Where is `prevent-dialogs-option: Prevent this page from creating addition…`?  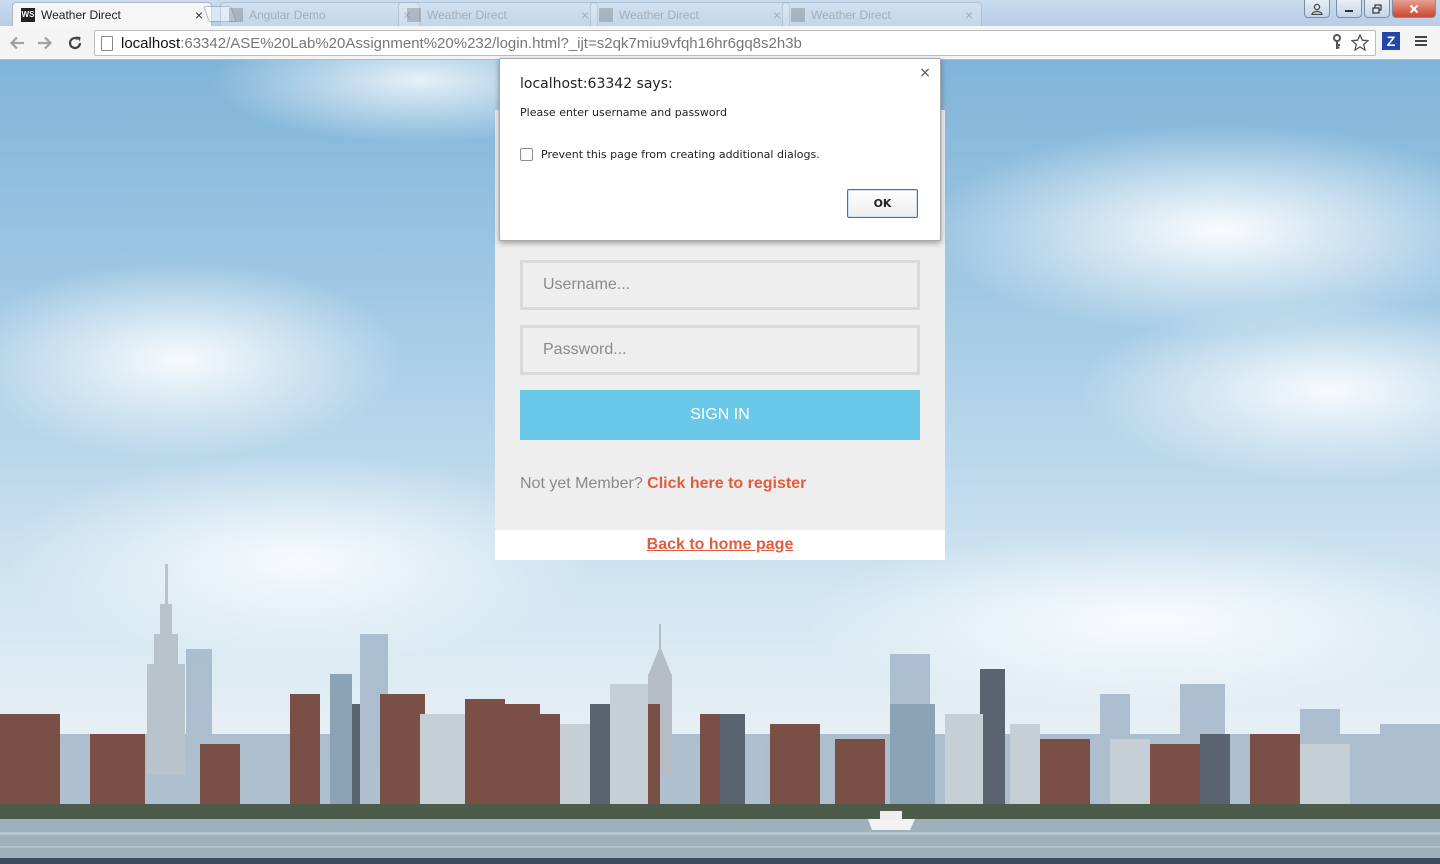
prevent-dialogs-option: Prevent this page from creating addition… is located at coordinates (670, 154).